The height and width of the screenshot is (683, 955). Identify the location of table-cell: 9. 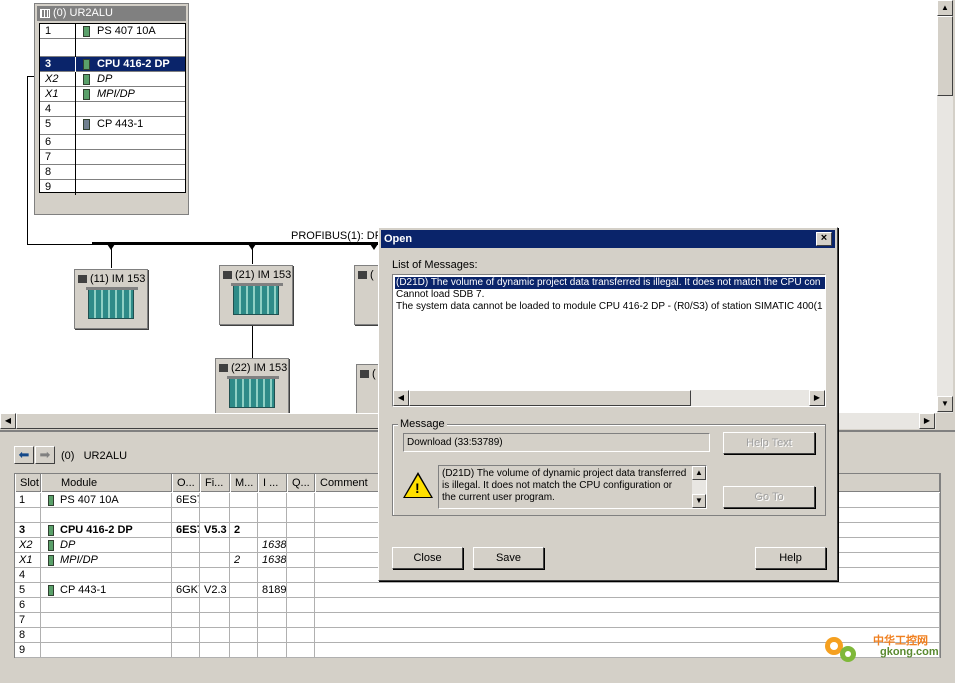
(28, 650).